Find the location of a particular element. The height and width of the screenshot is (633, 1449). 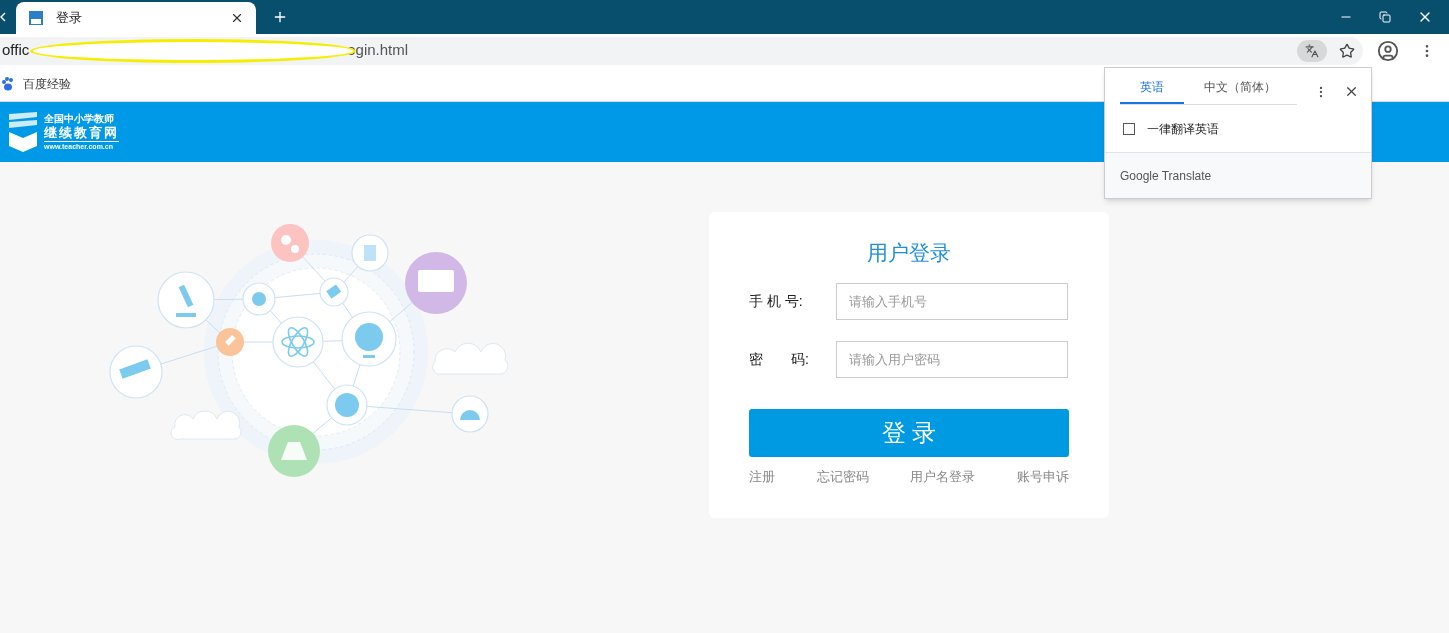

new-tab-icon is located at coordinates (280, 17).